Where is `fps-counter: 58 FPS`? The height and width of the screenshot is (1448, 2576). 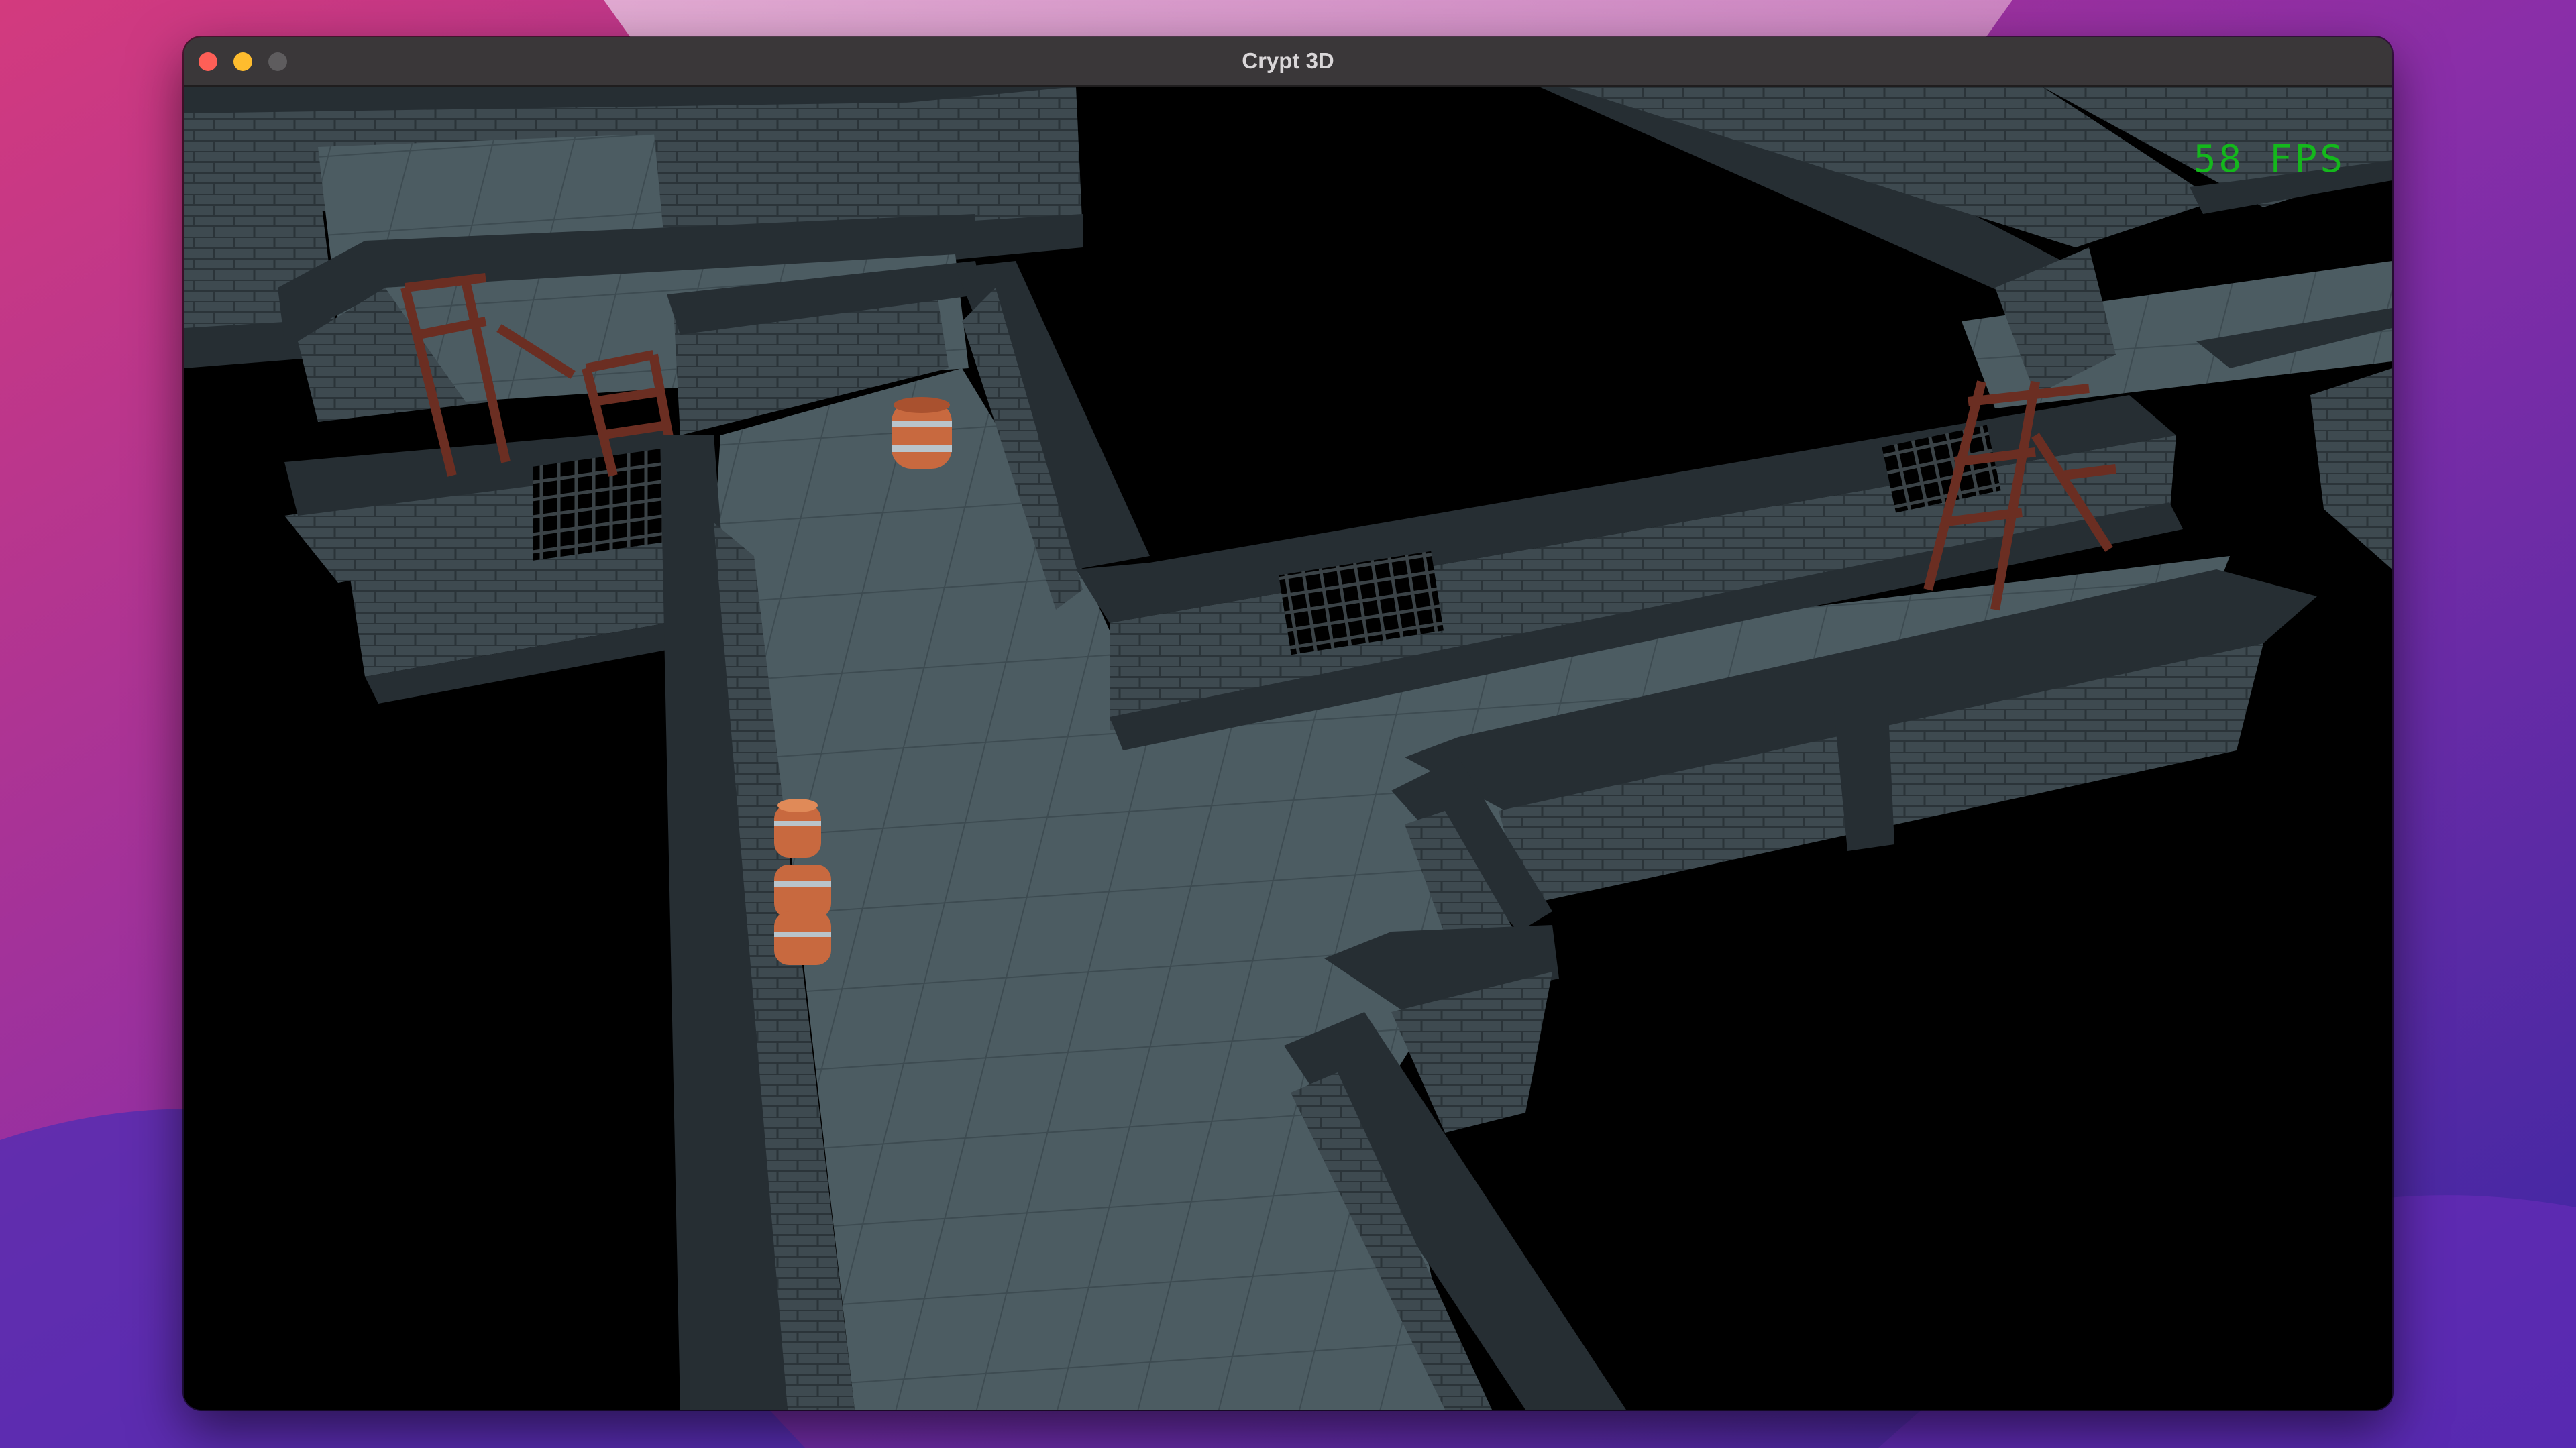
fps-counter: 58 FPS is located at coordinates (2269, 159).